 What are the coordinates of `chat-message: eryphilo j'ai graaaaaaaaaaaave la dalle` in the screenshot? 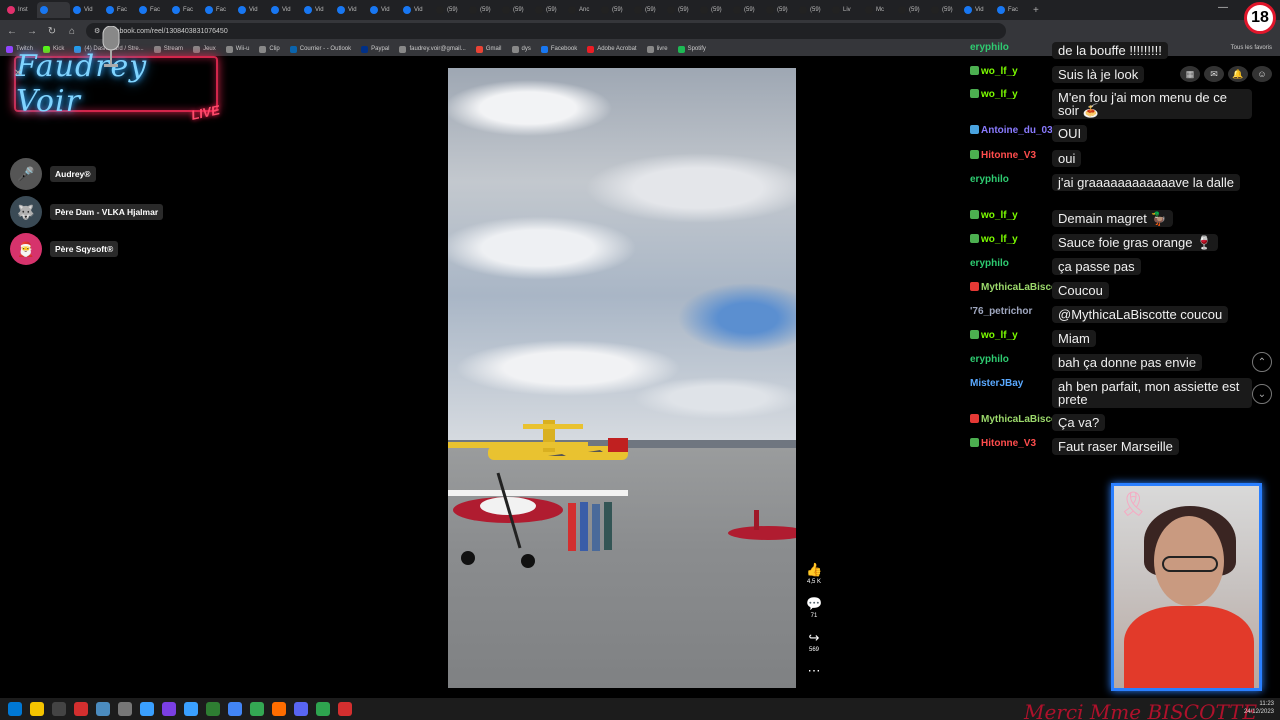 It's located at (1105, 182).